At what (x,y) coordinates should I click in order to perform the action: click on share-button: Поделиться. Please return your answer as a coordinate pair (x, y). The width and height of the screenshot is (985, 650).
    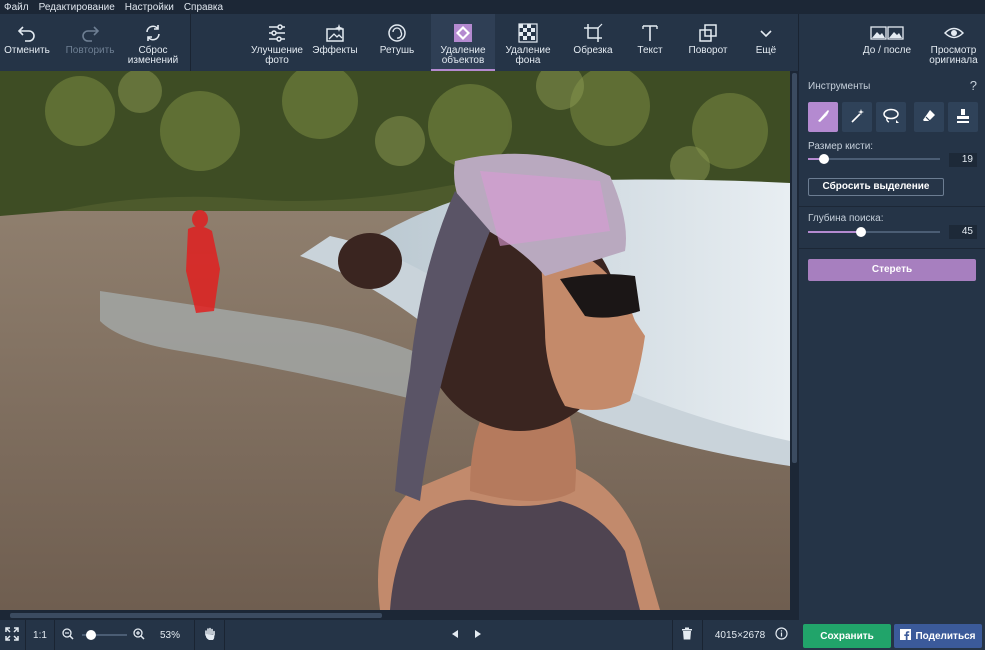
    Looking at the image, I should click on (938, 636).